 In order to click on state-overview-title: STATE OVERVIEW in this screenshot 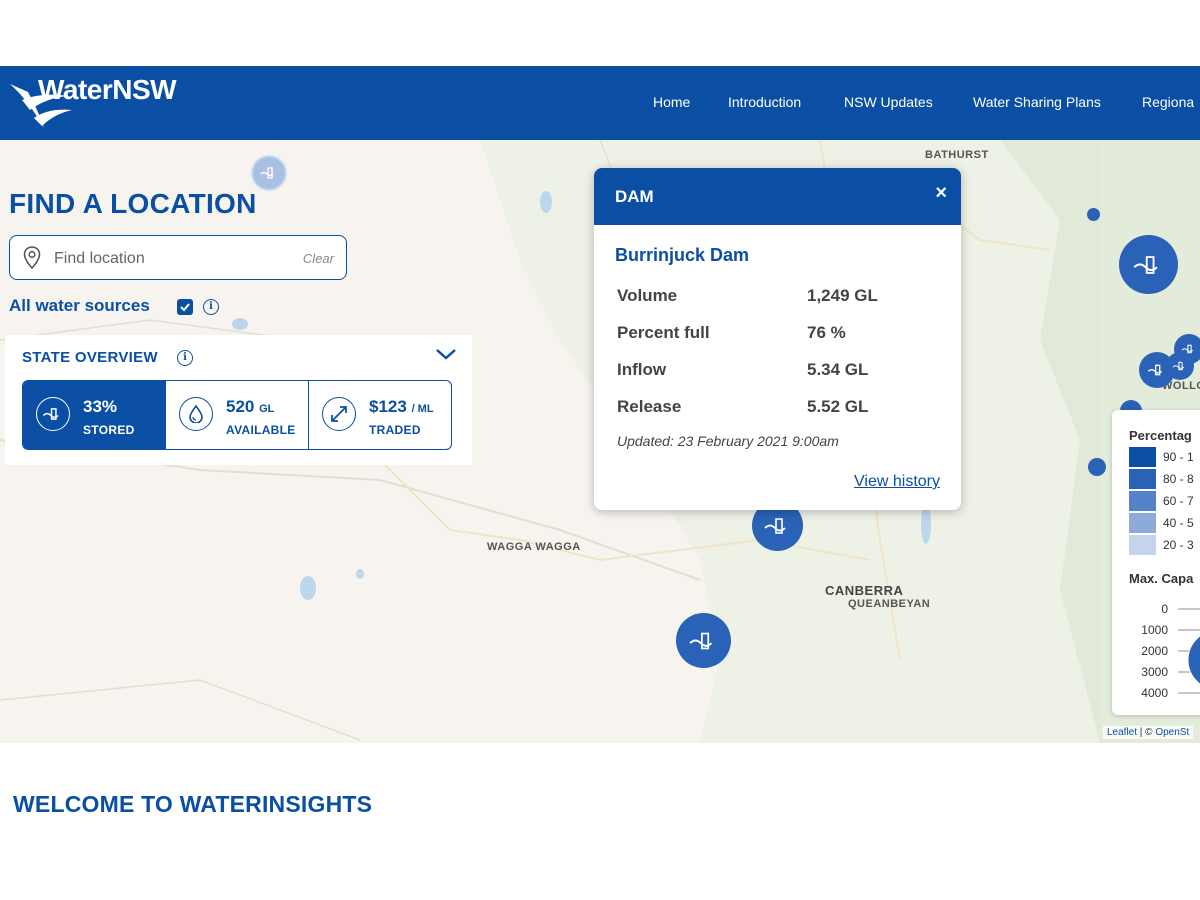, I will do `click(90, 357)`.